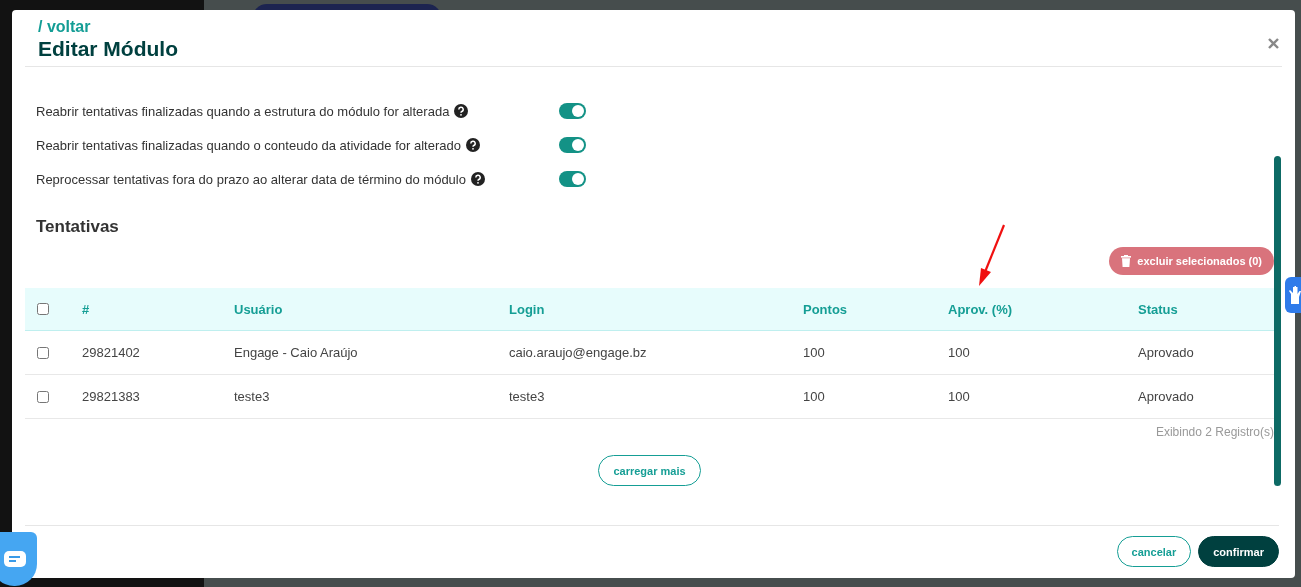 The width and height of the screenshot is (1301, 587). Describe the element at coordinates (826, 309) in the screenshot. I see `column-header: Pontos` at that location.